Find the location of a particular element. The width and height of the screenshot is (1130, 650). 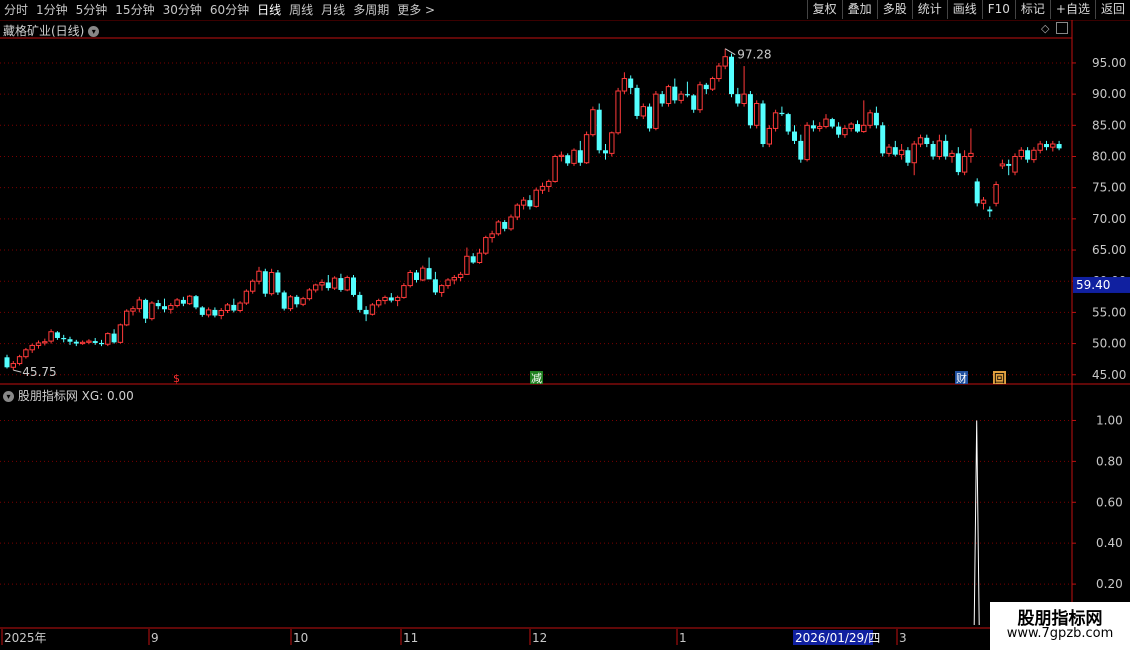

high-price-label: 97.28 is located at coordinates (754, 55).